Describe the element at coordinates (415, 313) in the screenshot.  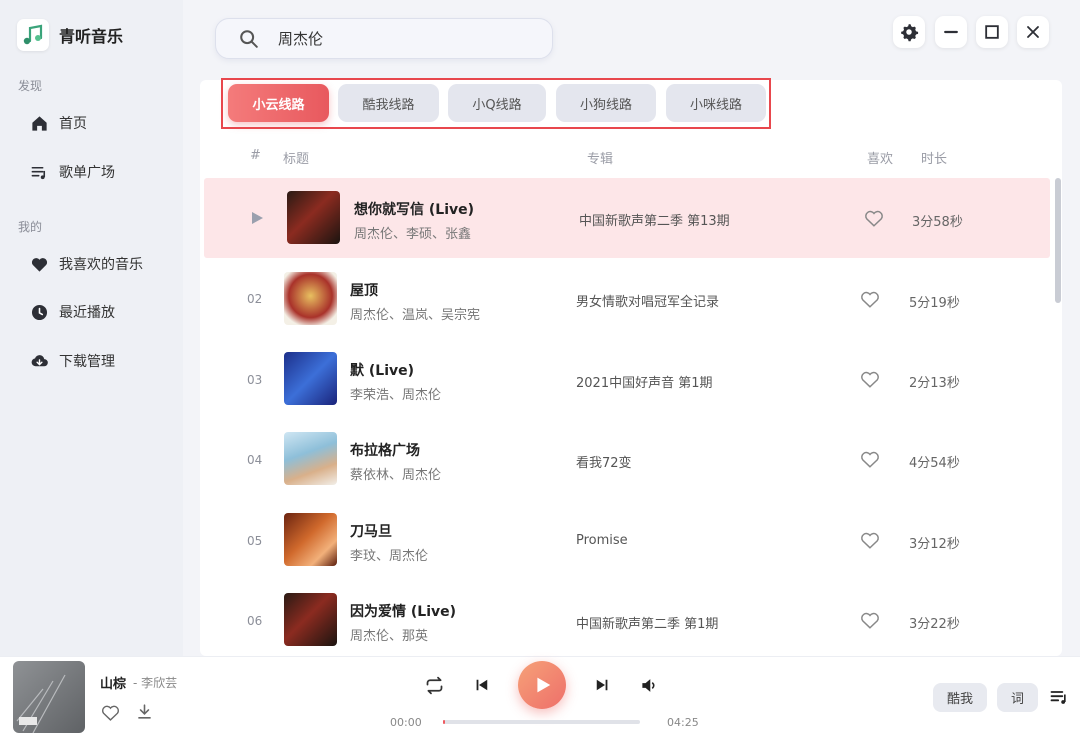
I see `song-artists: 周杰伦、温岚、吴宗宪` at that location.